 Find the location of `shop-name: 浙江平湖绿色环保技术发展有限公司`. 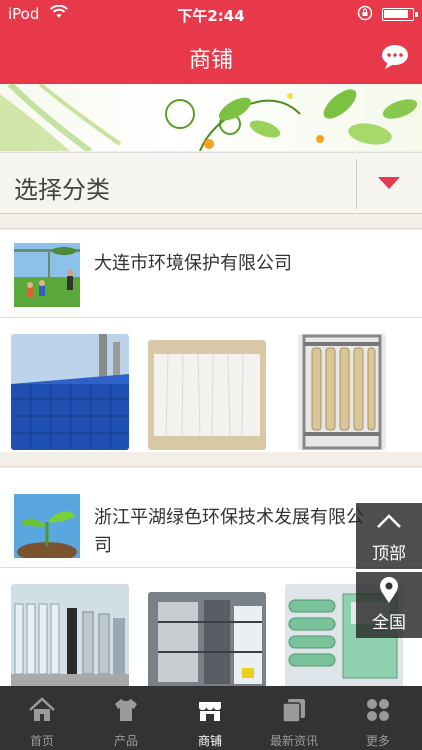

shop-name: 浙江平湖绿色环保技术发展有限公司 is located at coordinates (229, 531).